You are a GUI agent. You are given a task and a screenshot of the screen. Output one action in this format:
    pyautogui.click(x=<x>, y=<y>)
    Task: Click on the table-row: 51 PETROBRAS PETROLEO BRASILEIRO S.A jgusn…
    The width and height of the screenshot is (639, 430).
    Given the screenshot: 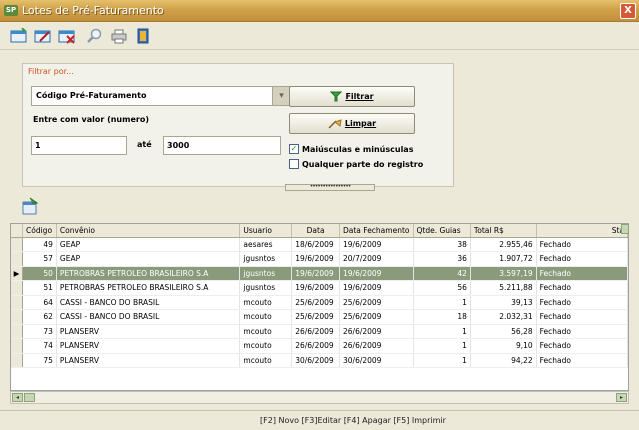 What is the action you would take?
    pyautogui.click(x=319, y=288)
    